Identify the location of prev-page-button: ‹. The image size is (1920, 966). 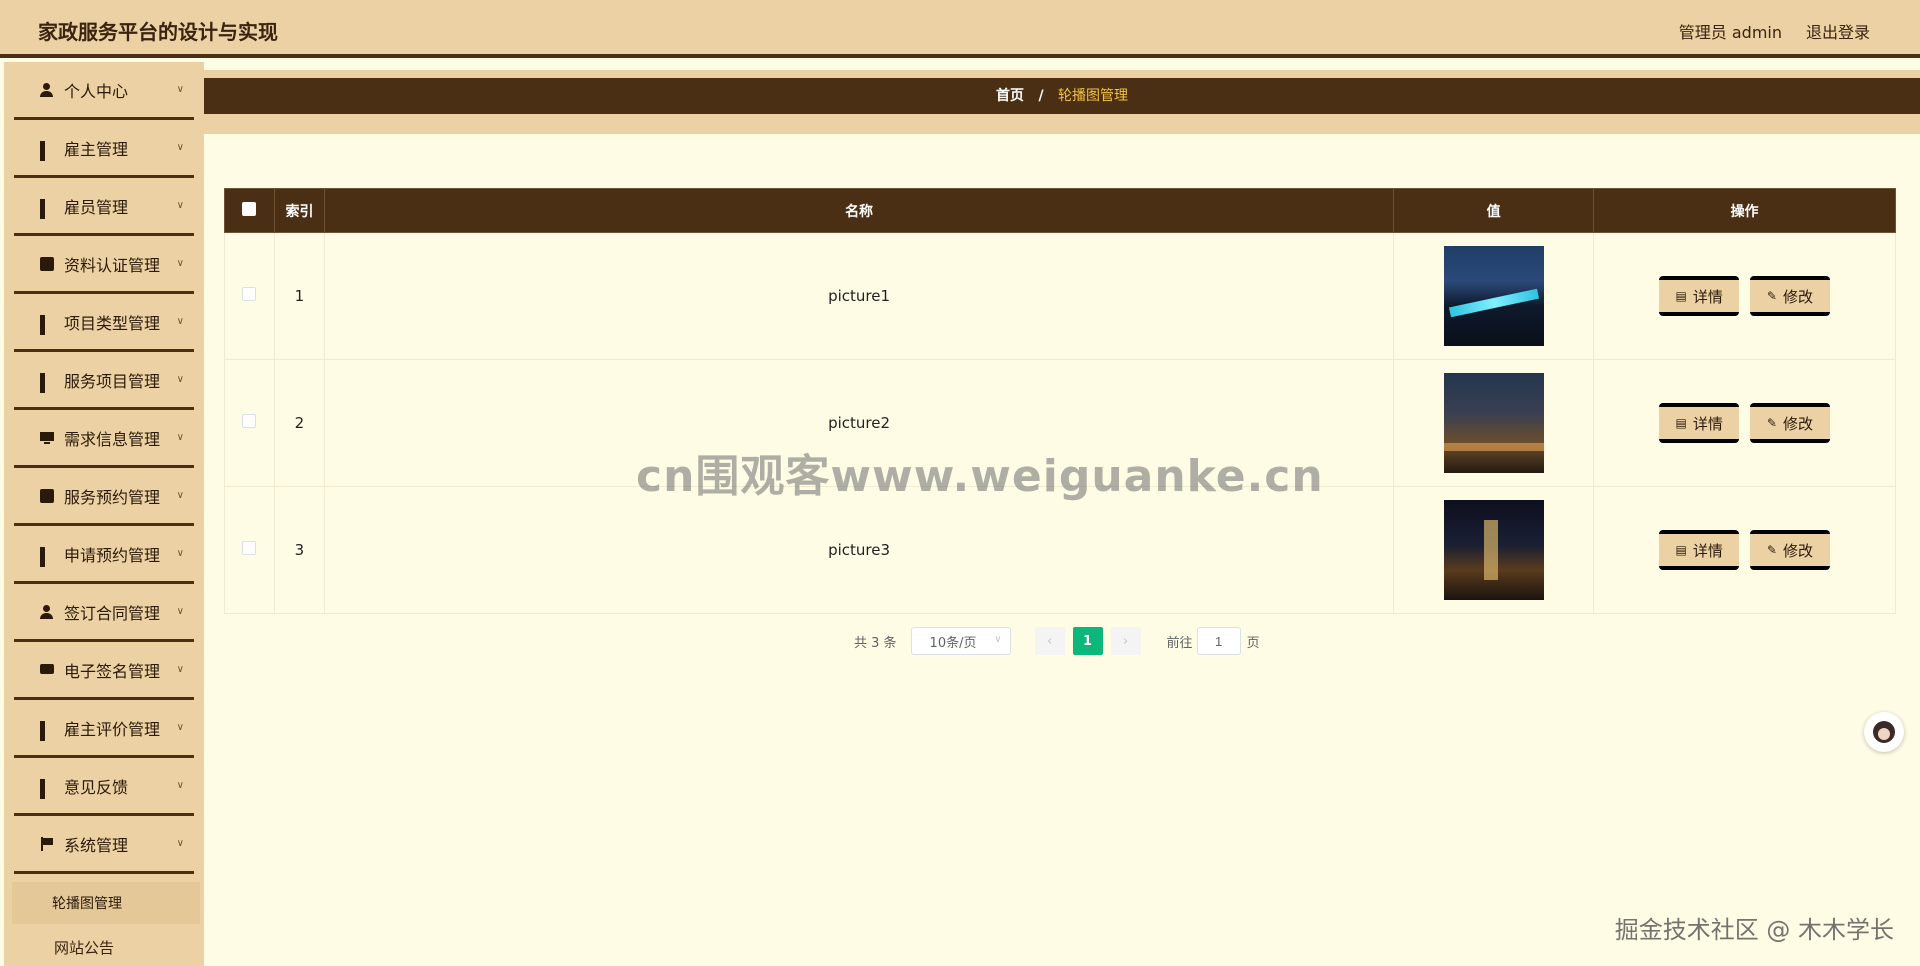
(1049, 641).